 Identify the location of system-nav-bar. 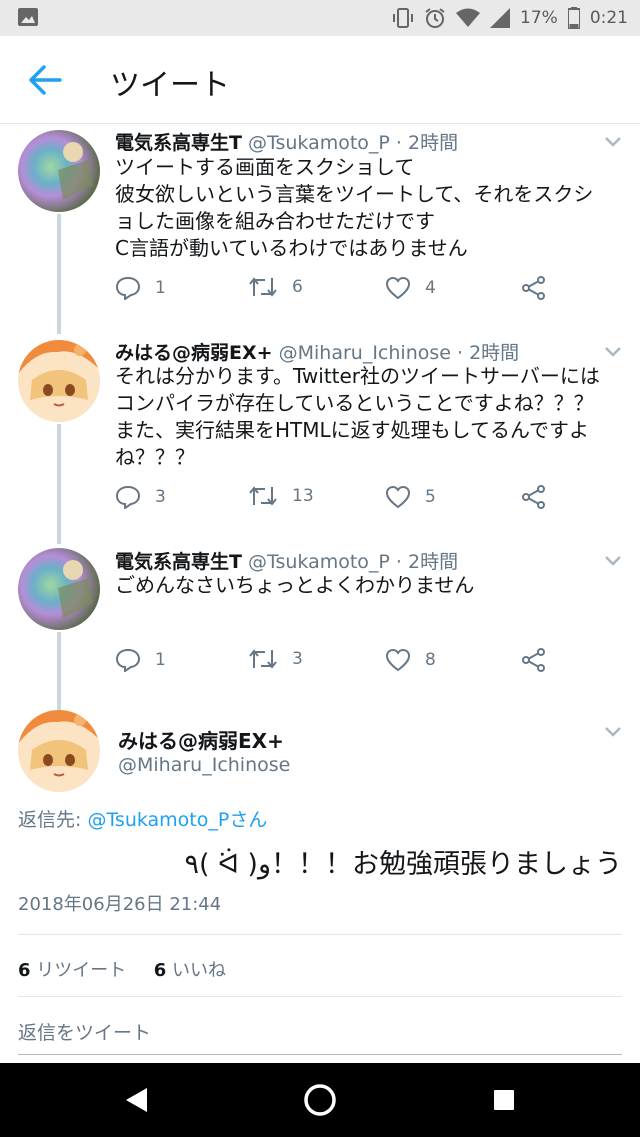
(320, 1100).